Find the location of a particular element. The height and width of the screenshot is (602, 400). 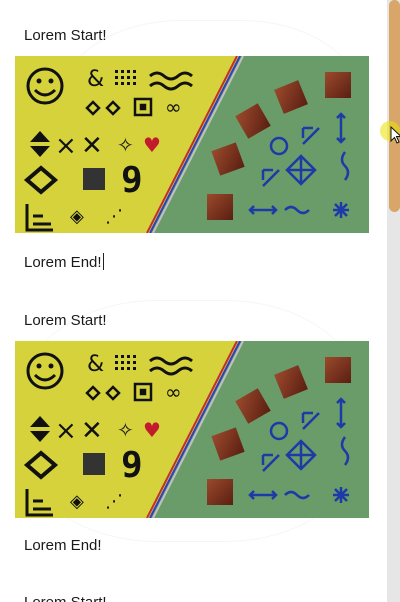

scrollbar-thumb is located at coordinates (394, 106).